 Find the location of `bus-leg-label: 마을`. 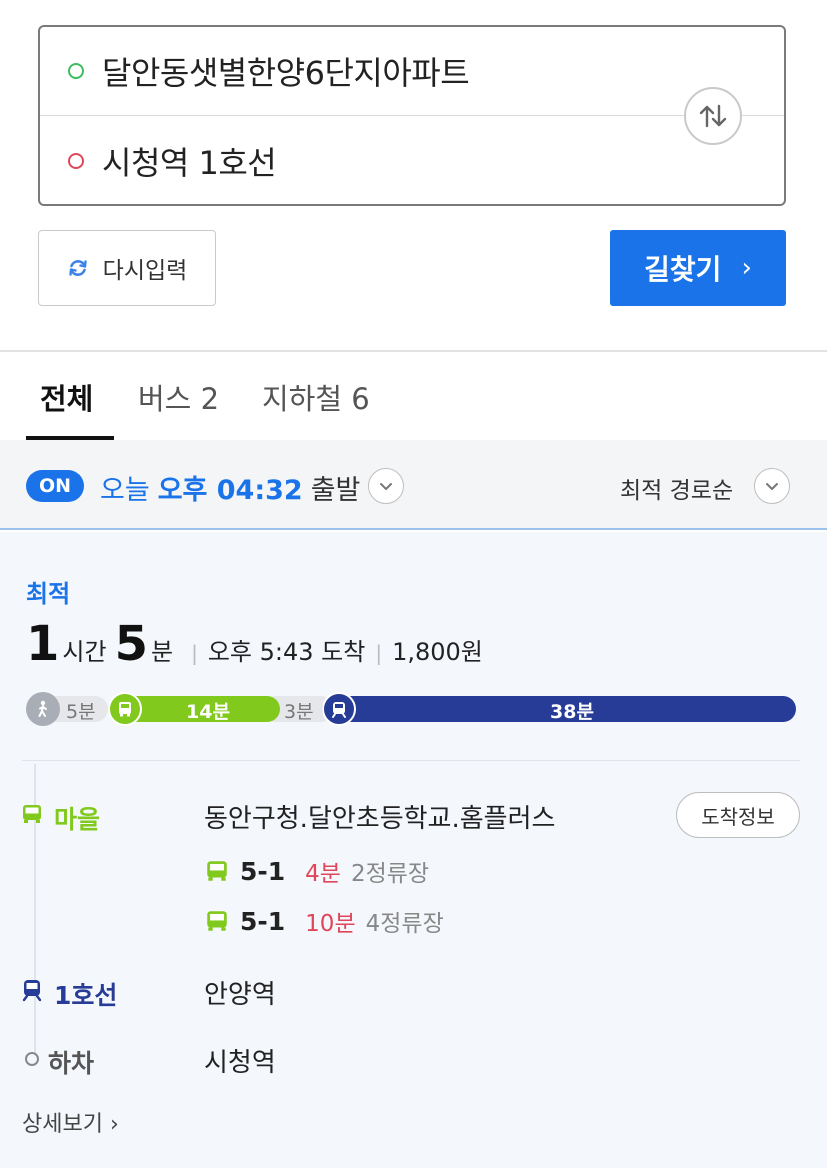

bus-leg-label: 마을 is located at coordinates (77, 819).